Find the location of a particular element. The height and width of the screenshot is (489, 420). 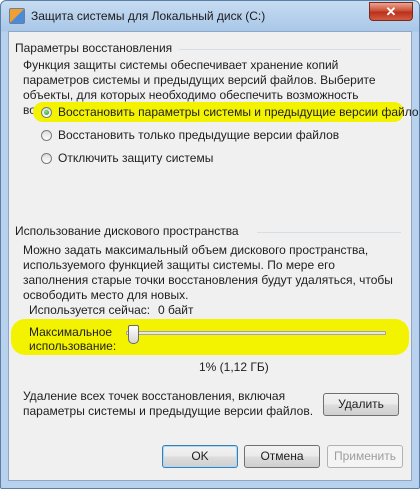

system-protection-icon is located at coordinates (17, 16).